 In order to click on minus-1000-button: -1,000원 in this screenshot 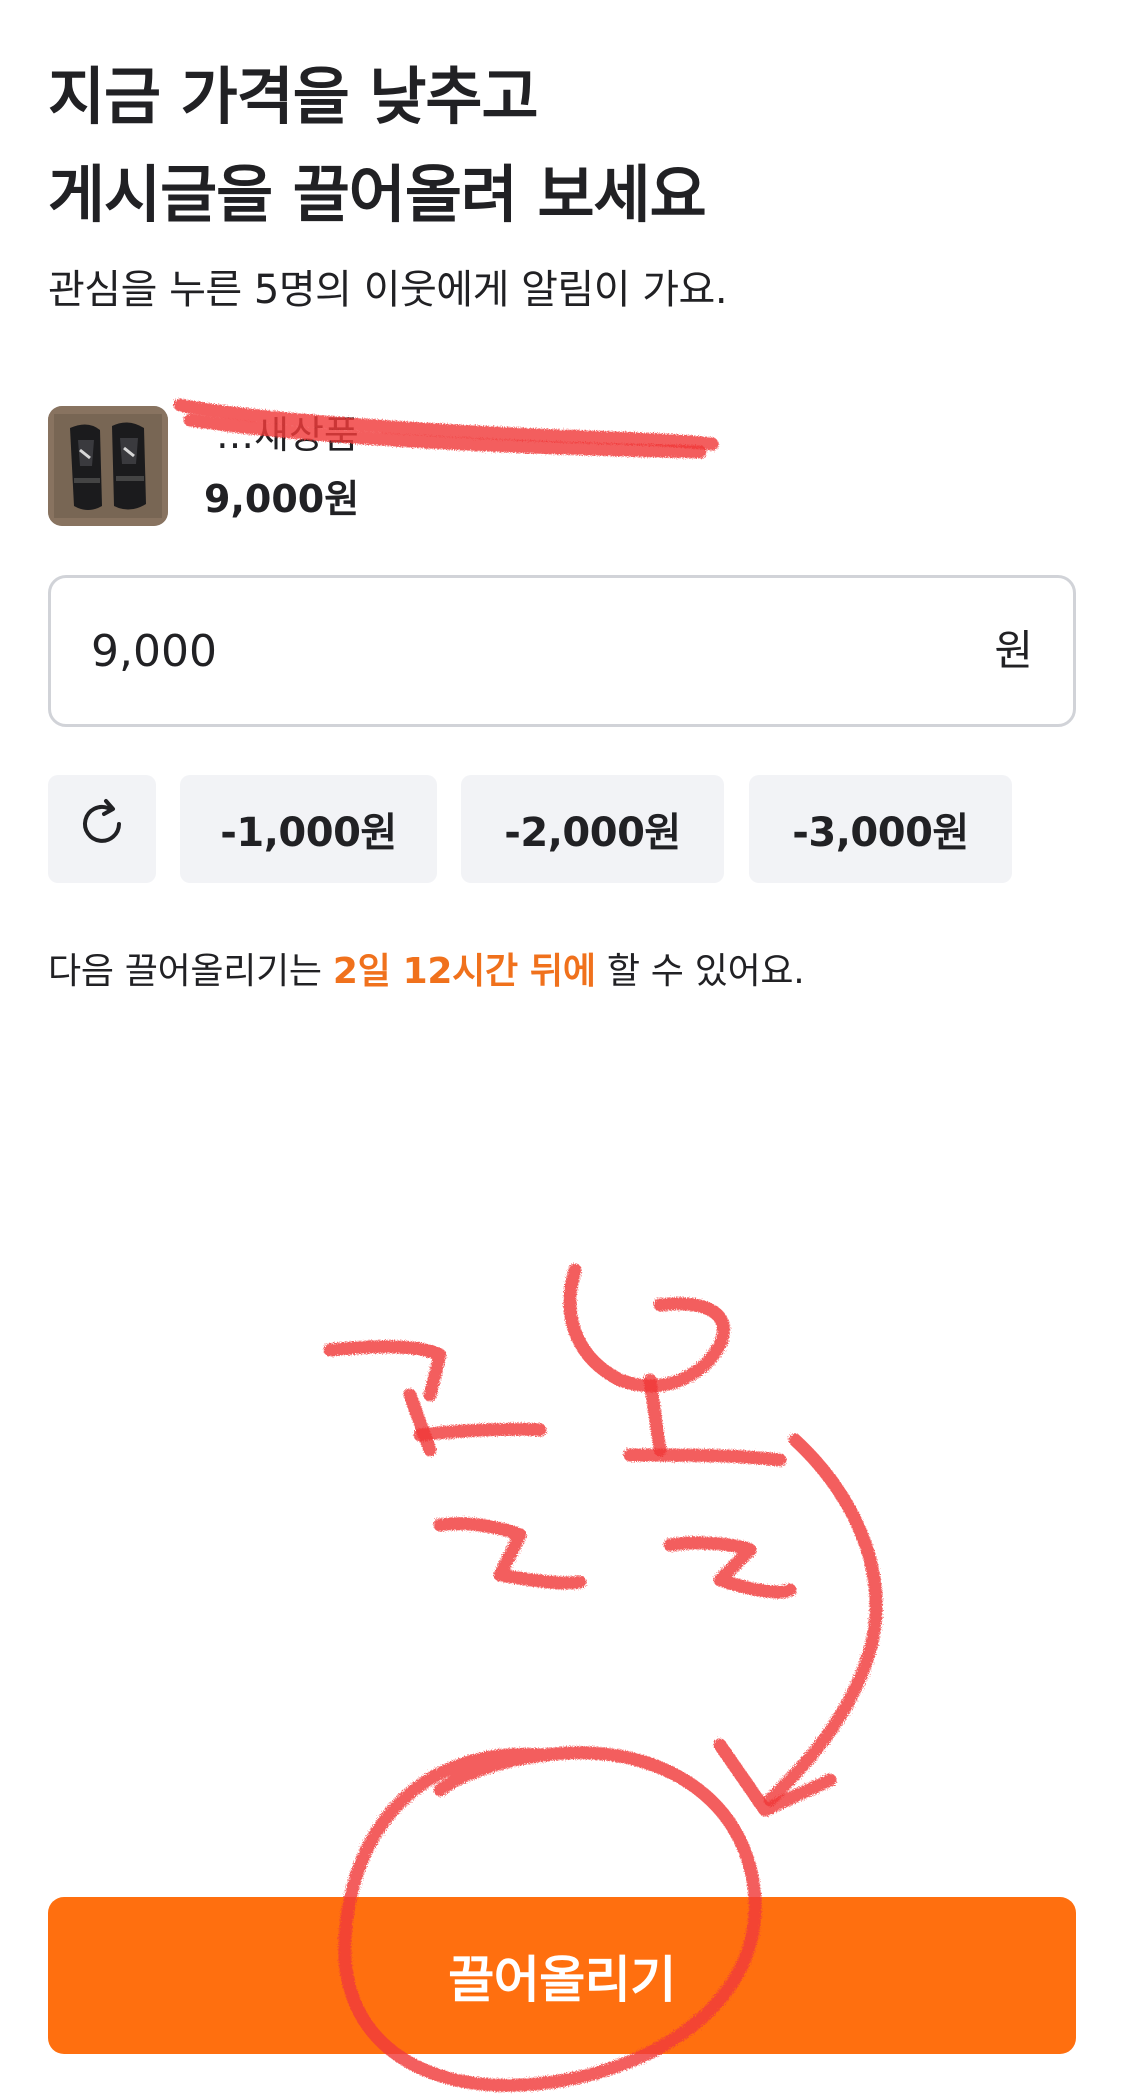, I will do `click(308, 829)`.